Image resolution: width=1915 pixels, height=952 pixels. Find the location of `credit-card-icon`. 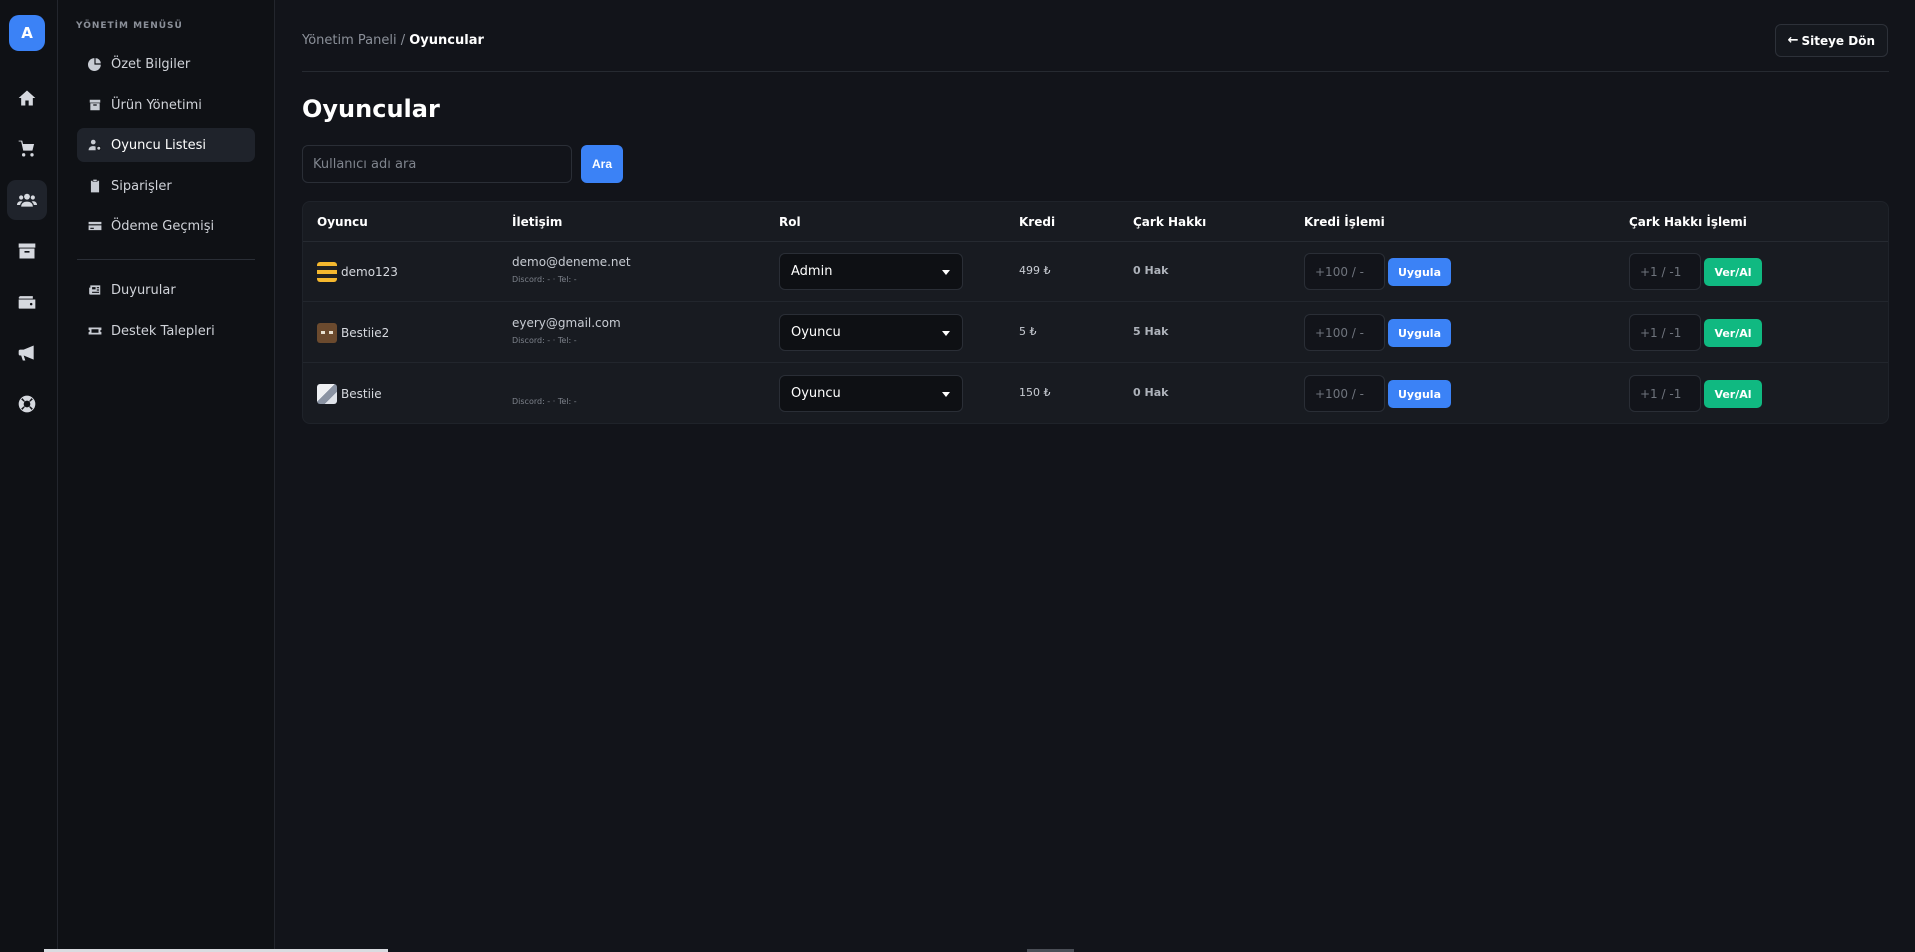

credit-card-icon is located at coordinates (95, 226).